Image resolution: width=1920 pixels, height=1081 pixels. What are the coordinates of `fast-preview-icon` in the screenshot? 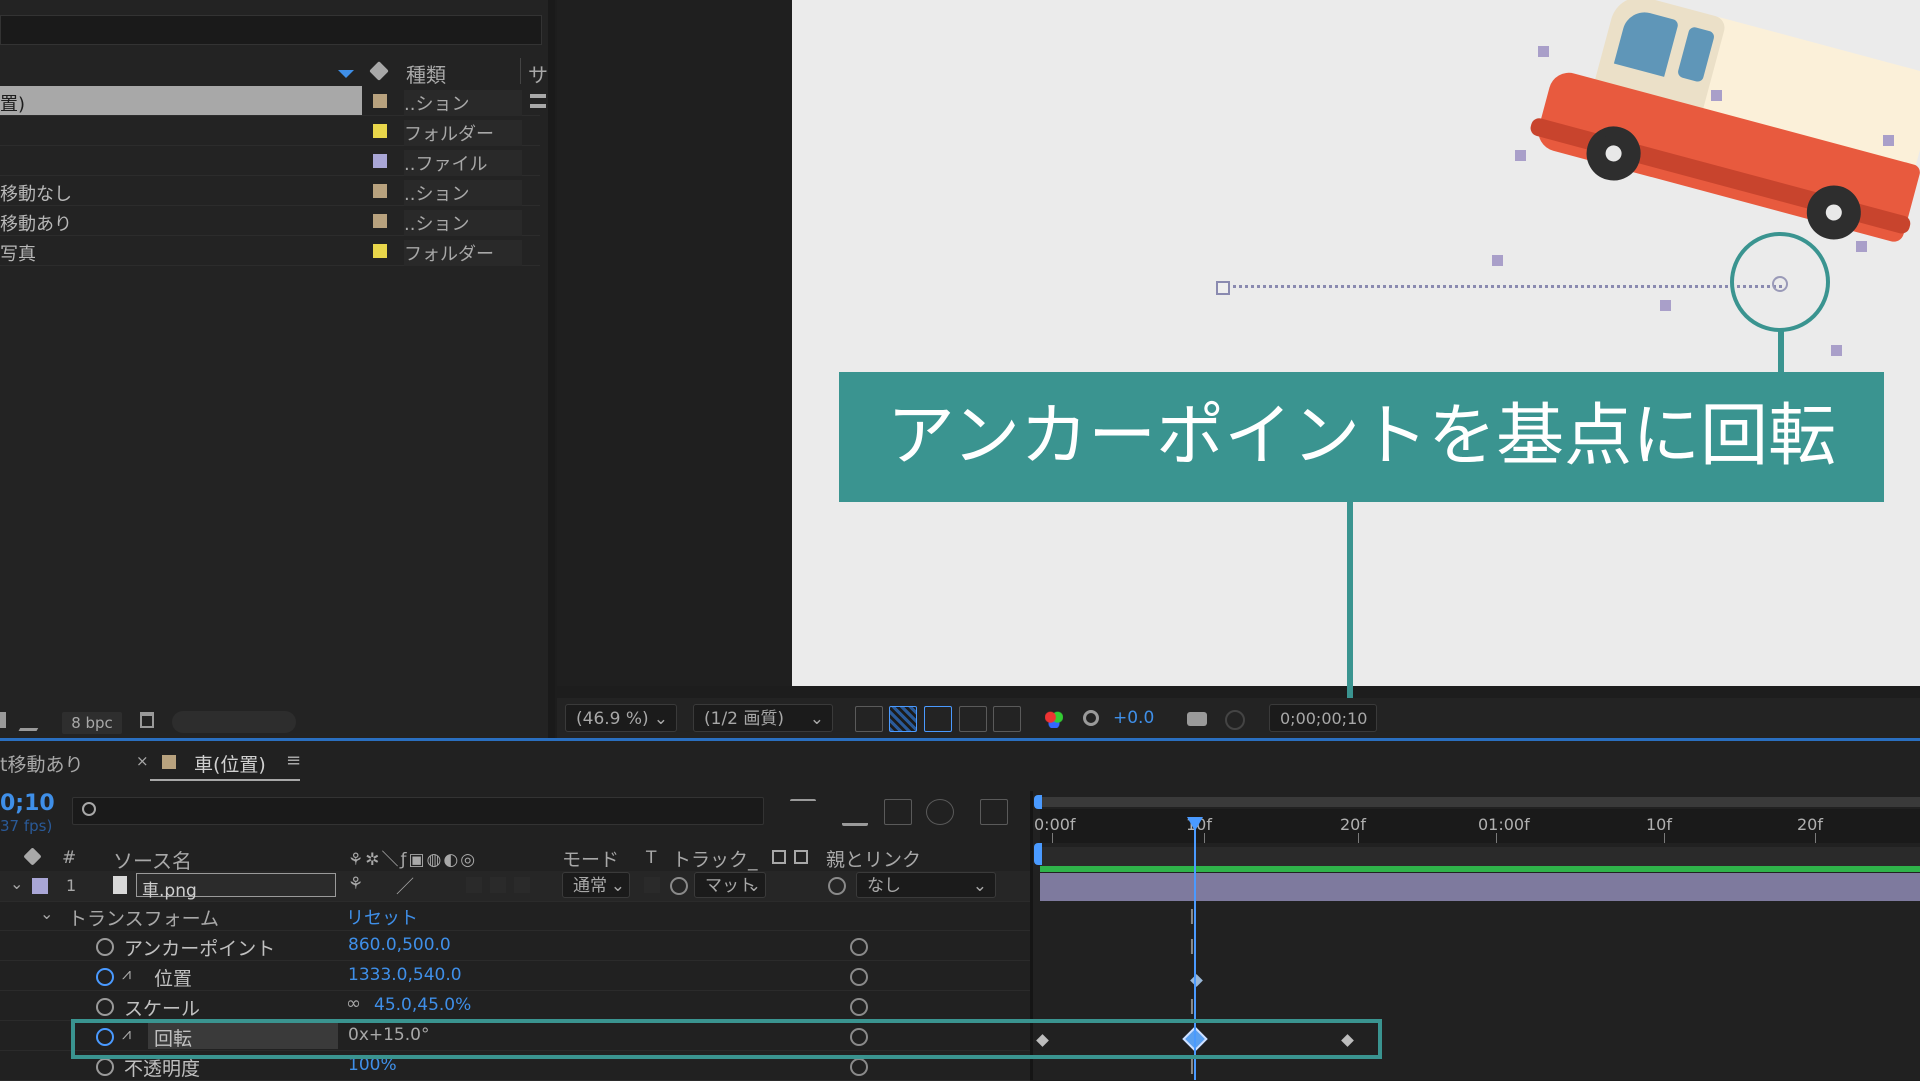 It's located at (869, 719).